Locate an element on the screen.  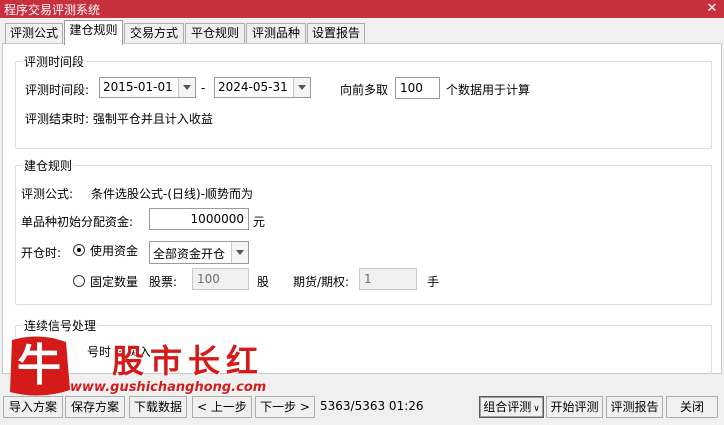
start-date-value: 2015-01-01 is located at coordinates (138, 87).